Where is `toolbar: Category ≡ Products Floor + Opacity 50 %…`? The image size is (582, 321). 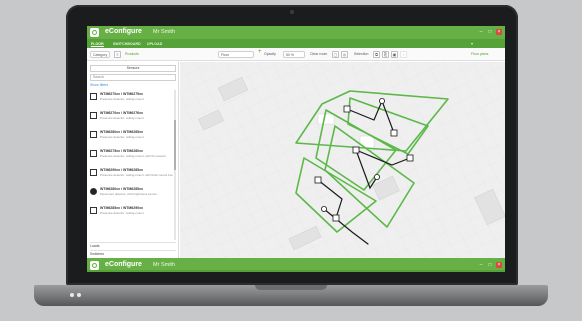 toolbar: Category ≡ Products Floor + Opacity 50 %… is located at coordinates (296, 54).